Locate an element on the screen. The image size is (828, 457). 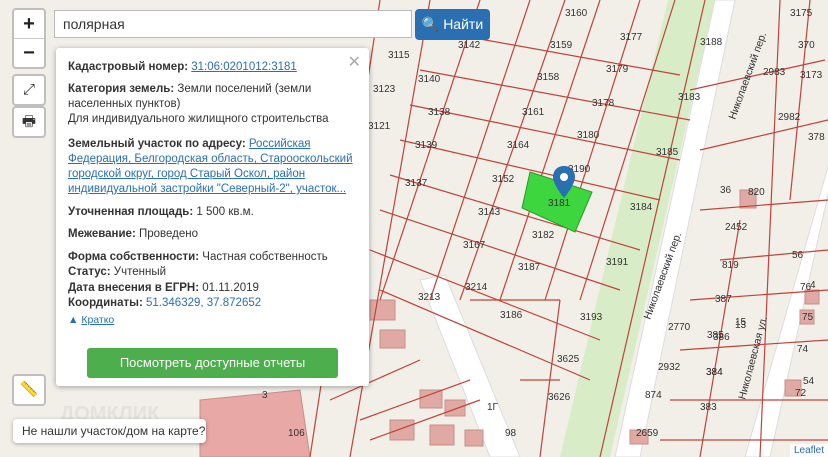
area-value: 1 500 кв.м. is located at coordinates (223, 212).